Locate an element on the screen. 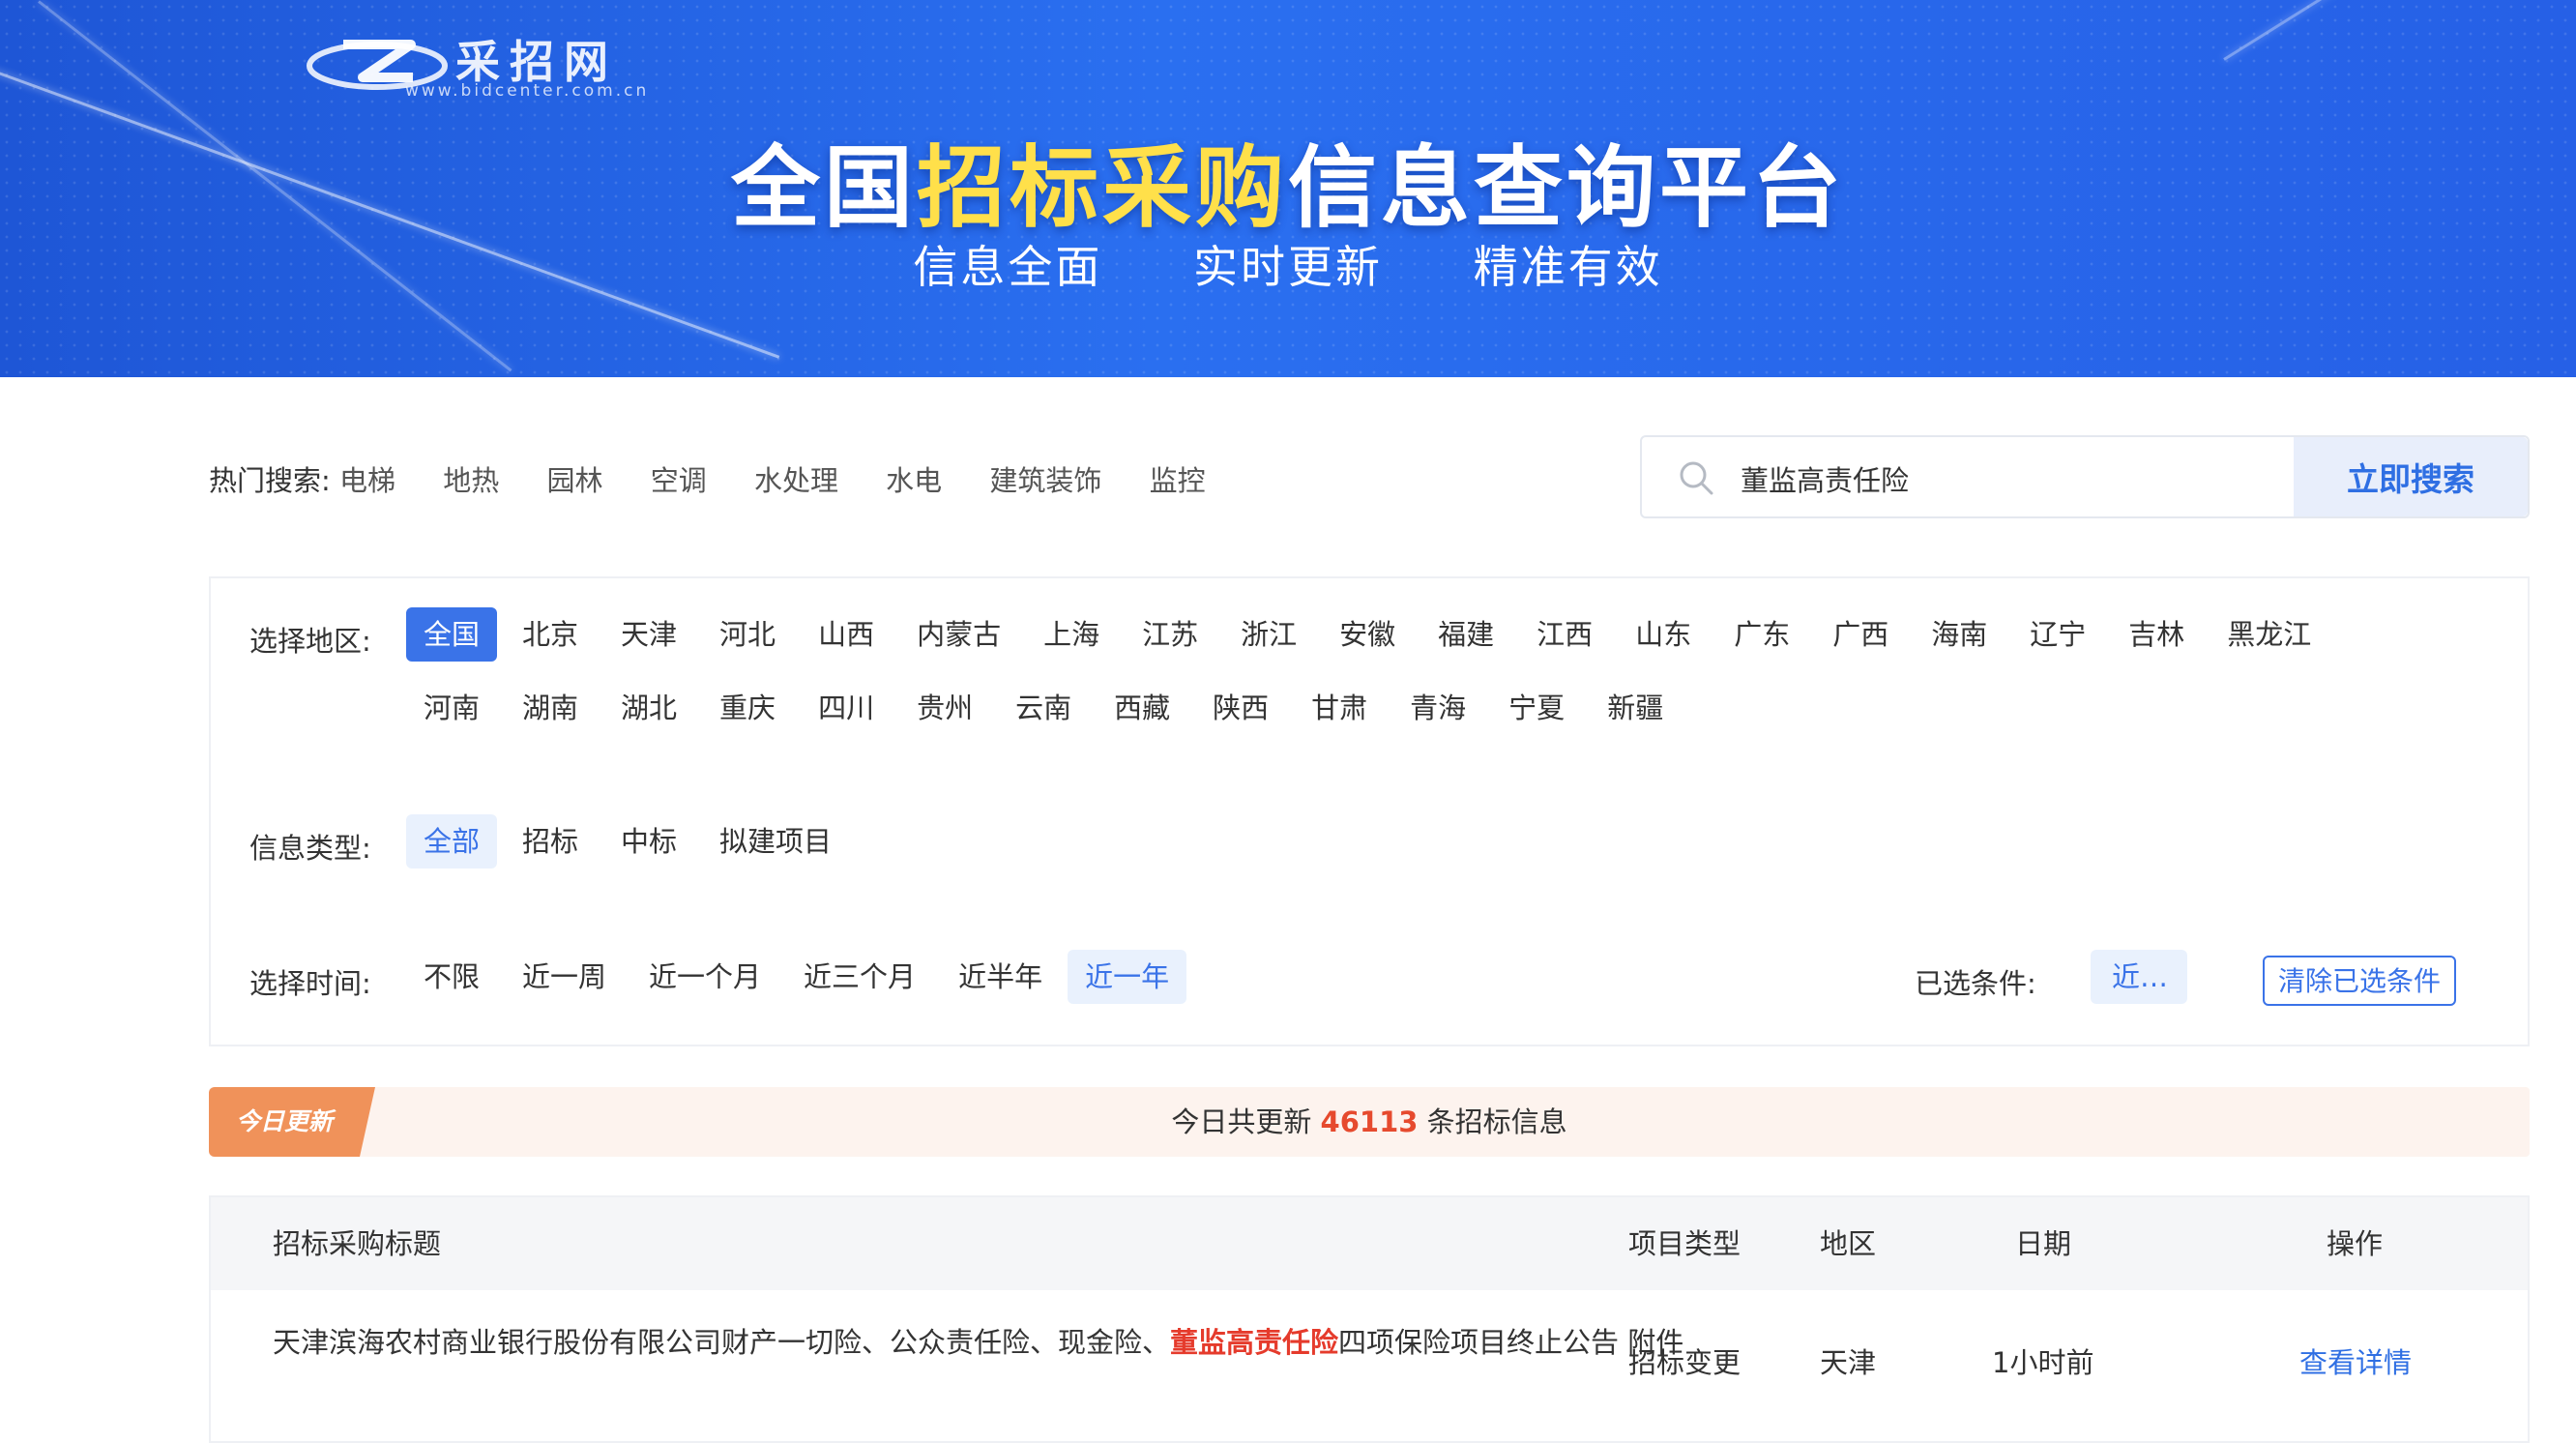  info-type-option: 招标 is located at coordinates (550, 841).